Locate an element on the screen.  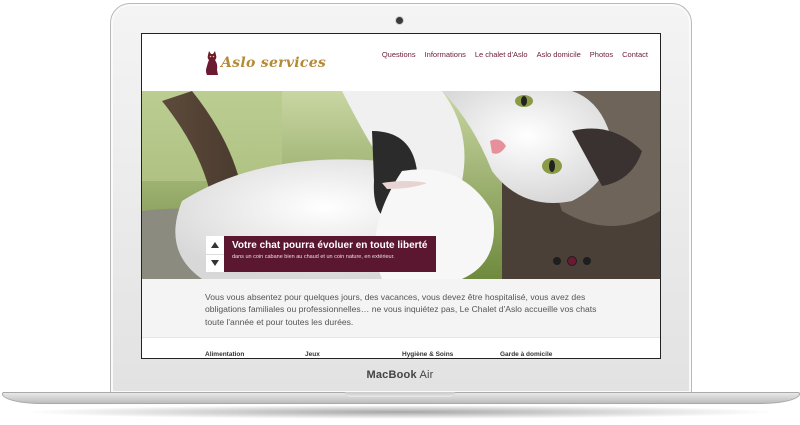
cat-logo-icon is located at coordinates (212, 63).